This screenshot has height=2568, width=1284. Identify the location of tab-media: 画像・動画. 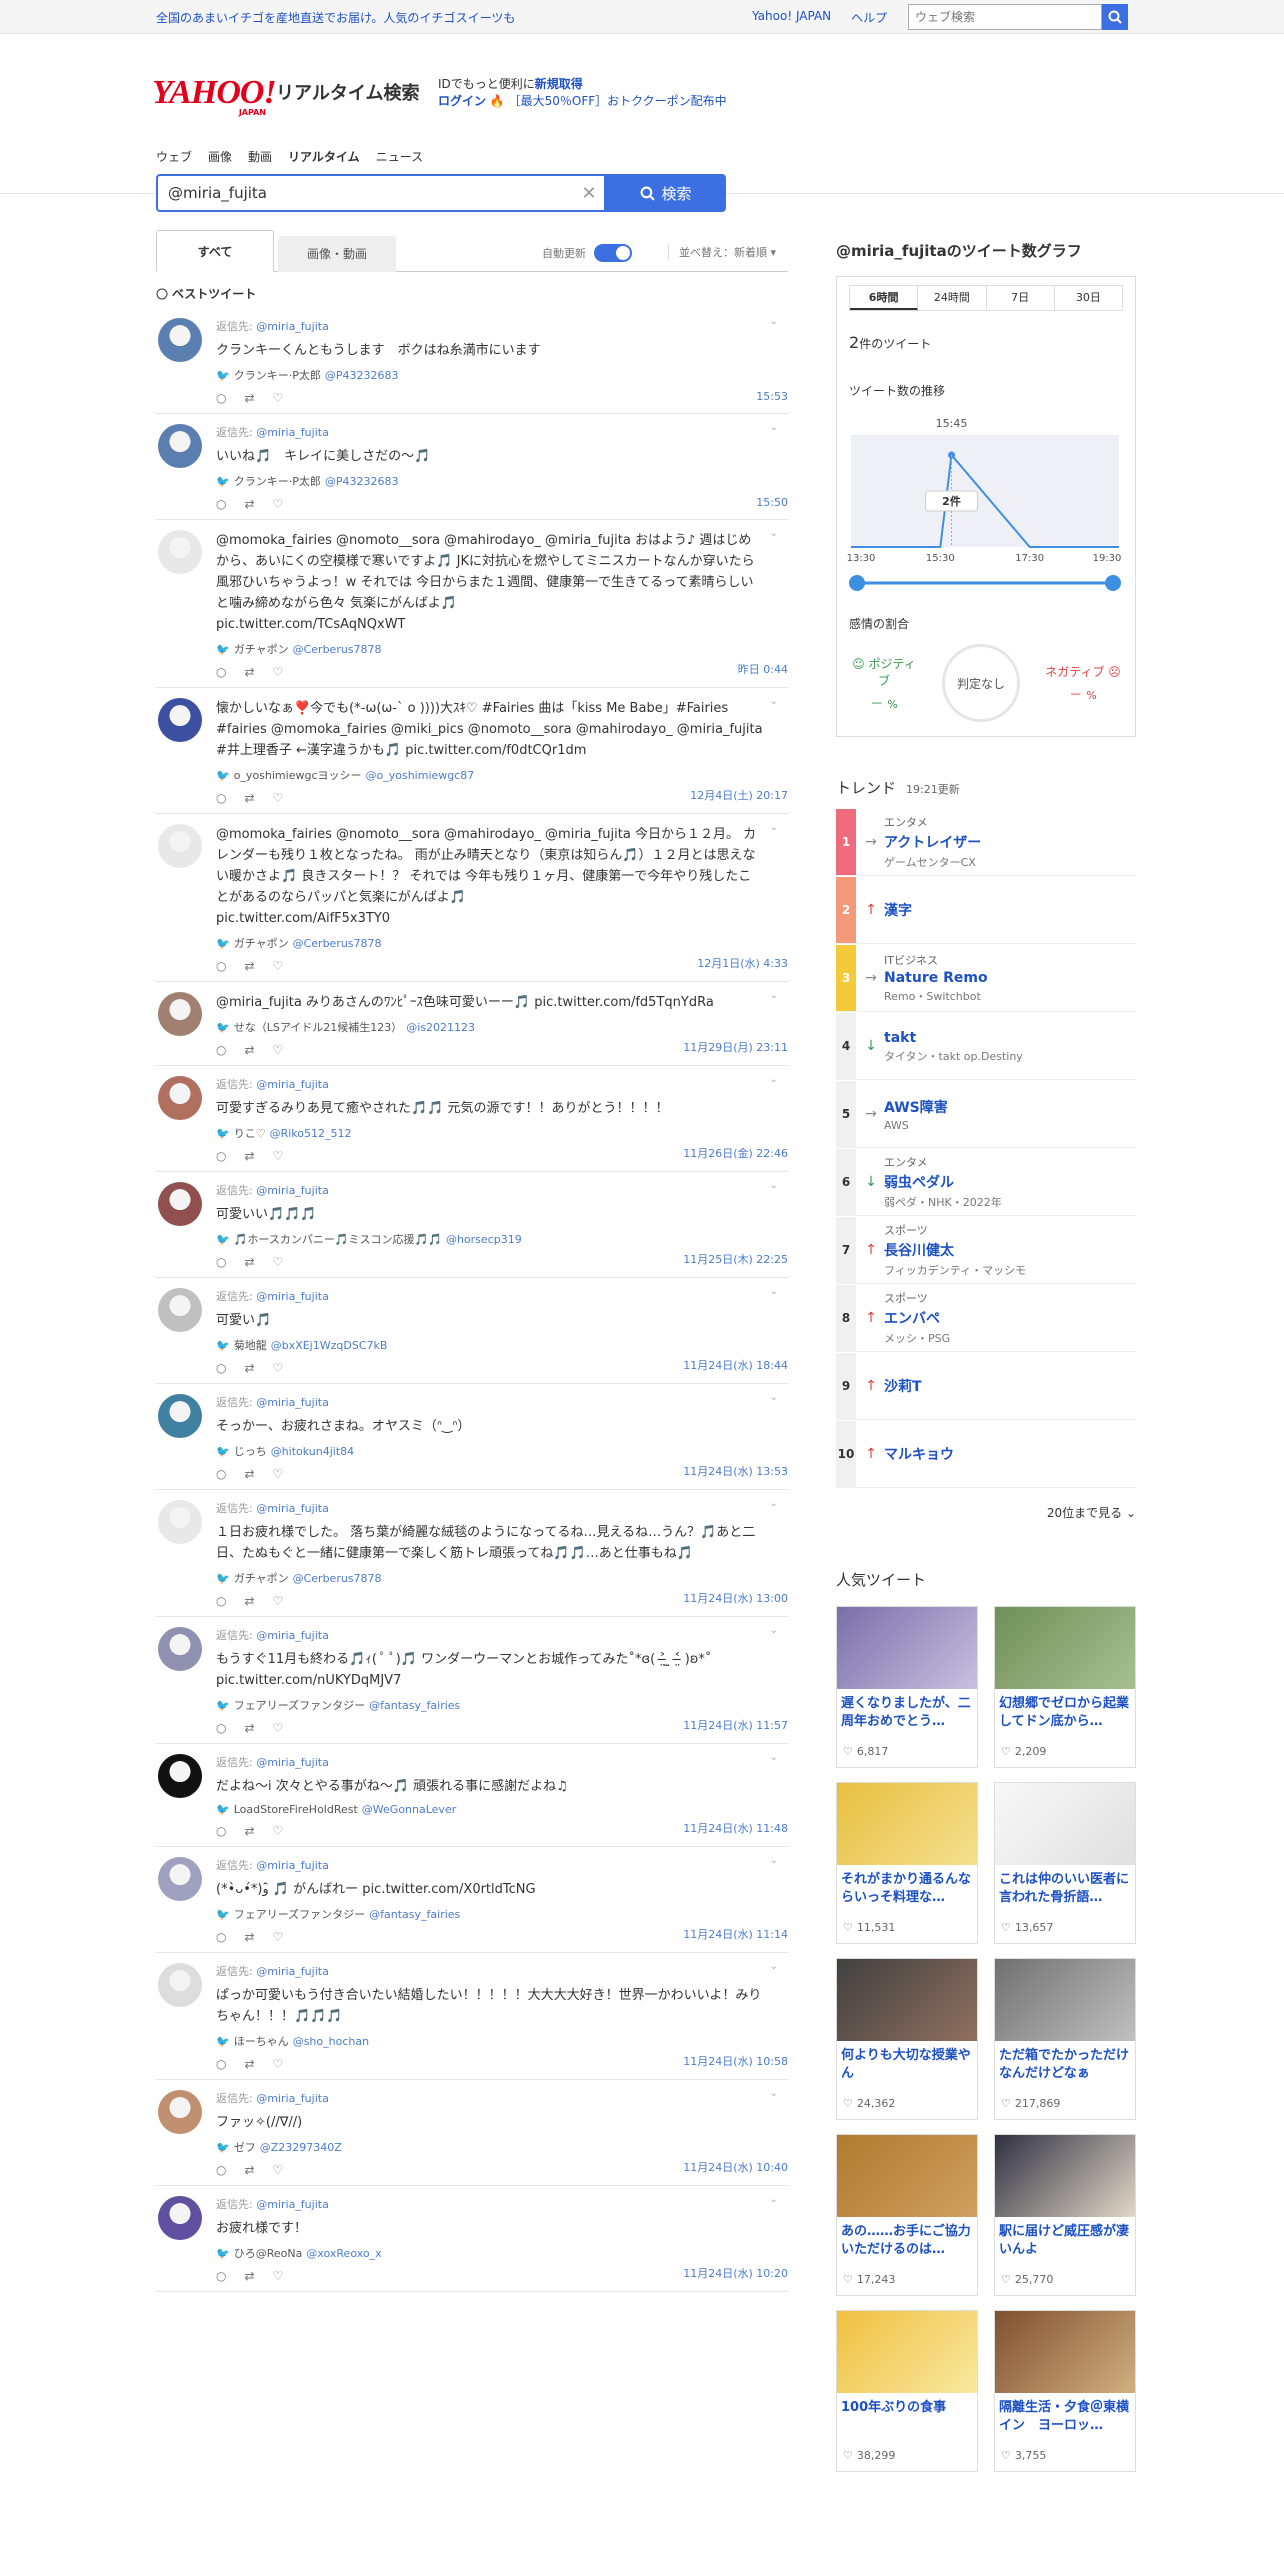
(337, 254).